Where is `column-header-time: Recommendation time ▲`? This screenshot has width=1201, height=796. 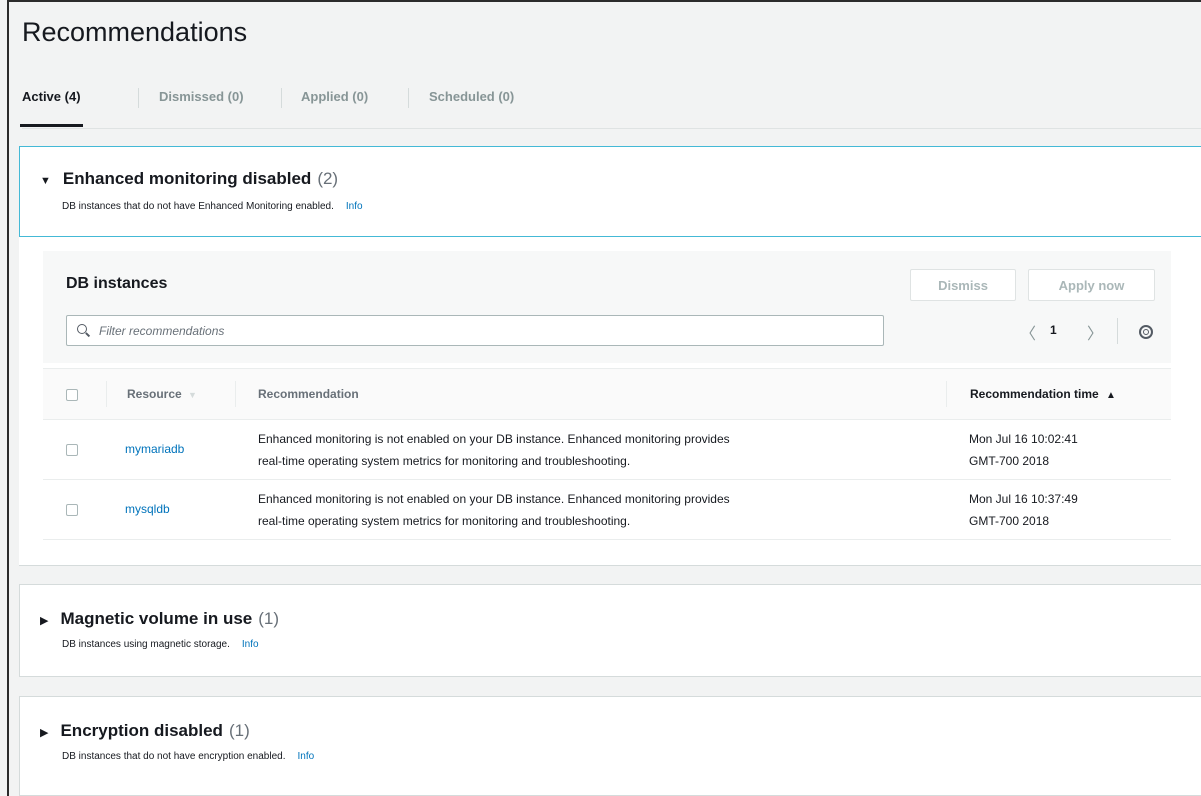 column-header-time: Recommendation time ▲ is located at coordinates (1043, 394).